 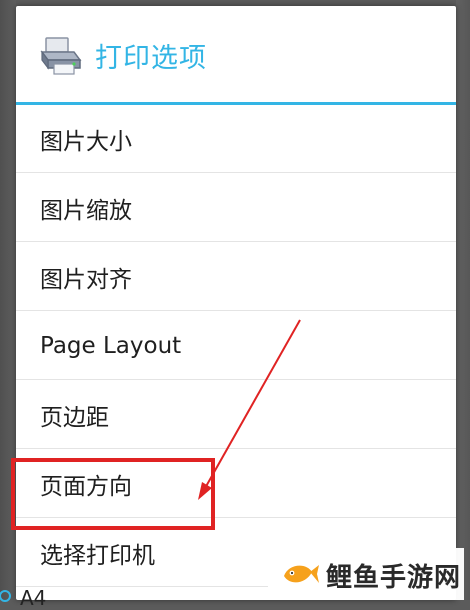 What do you see at coordinates (86, 279) in the screenshot?
I see `menu-item-label: 图片对齐` at bounding box center [86, 279].